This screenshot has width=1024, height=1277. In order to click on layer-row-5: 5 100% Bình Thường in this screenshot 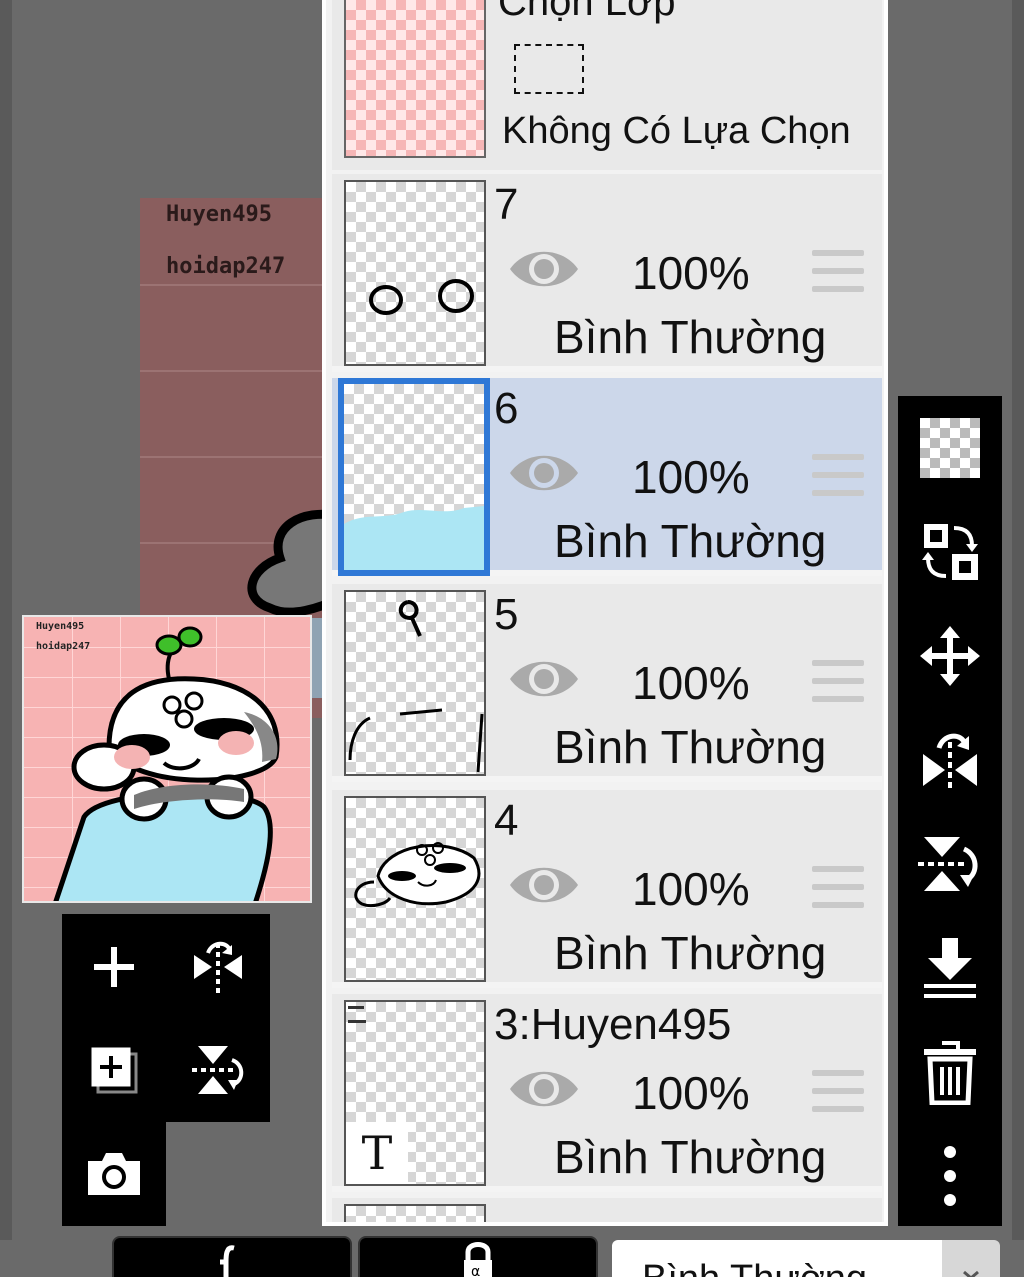, I will do `click(607, 683)`.